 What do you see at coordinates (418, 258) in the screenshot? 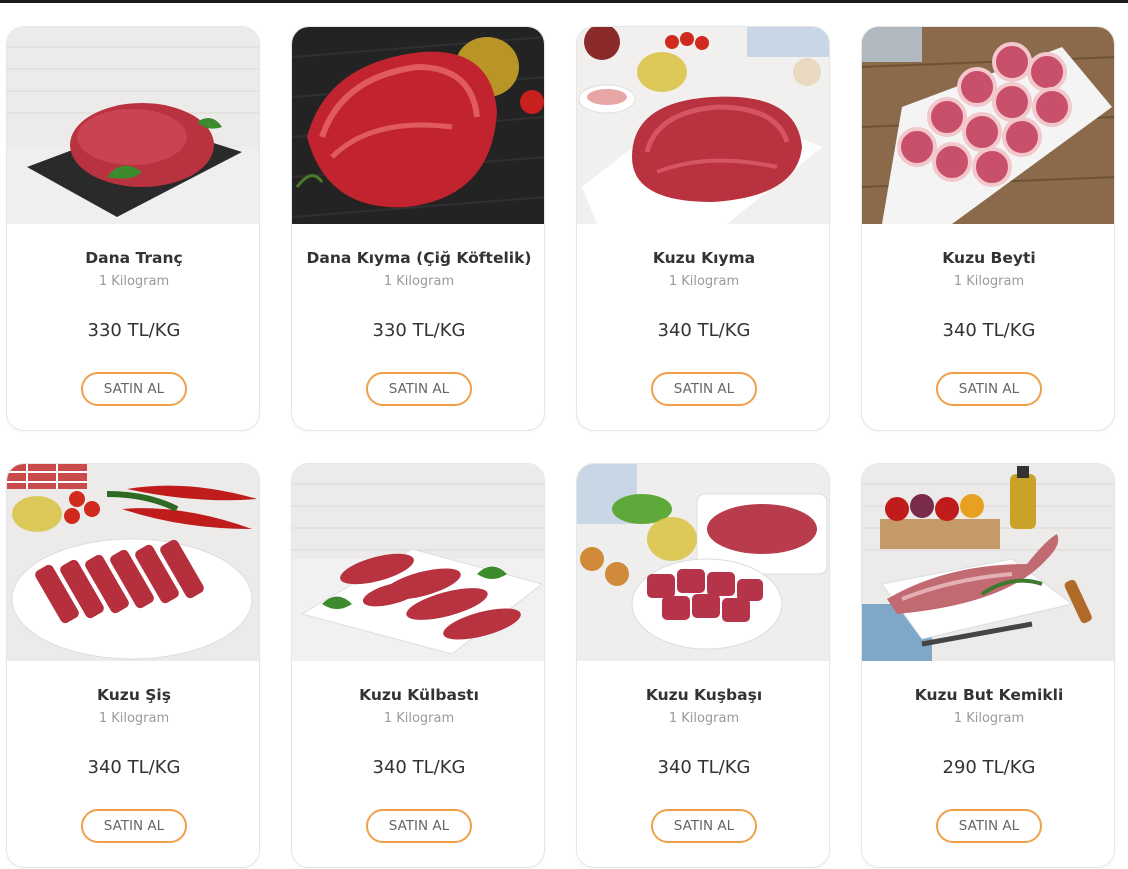
I see `product-title: Dana Kıyma (Çiğ Köftelik)` at bounding box center [418, 258].